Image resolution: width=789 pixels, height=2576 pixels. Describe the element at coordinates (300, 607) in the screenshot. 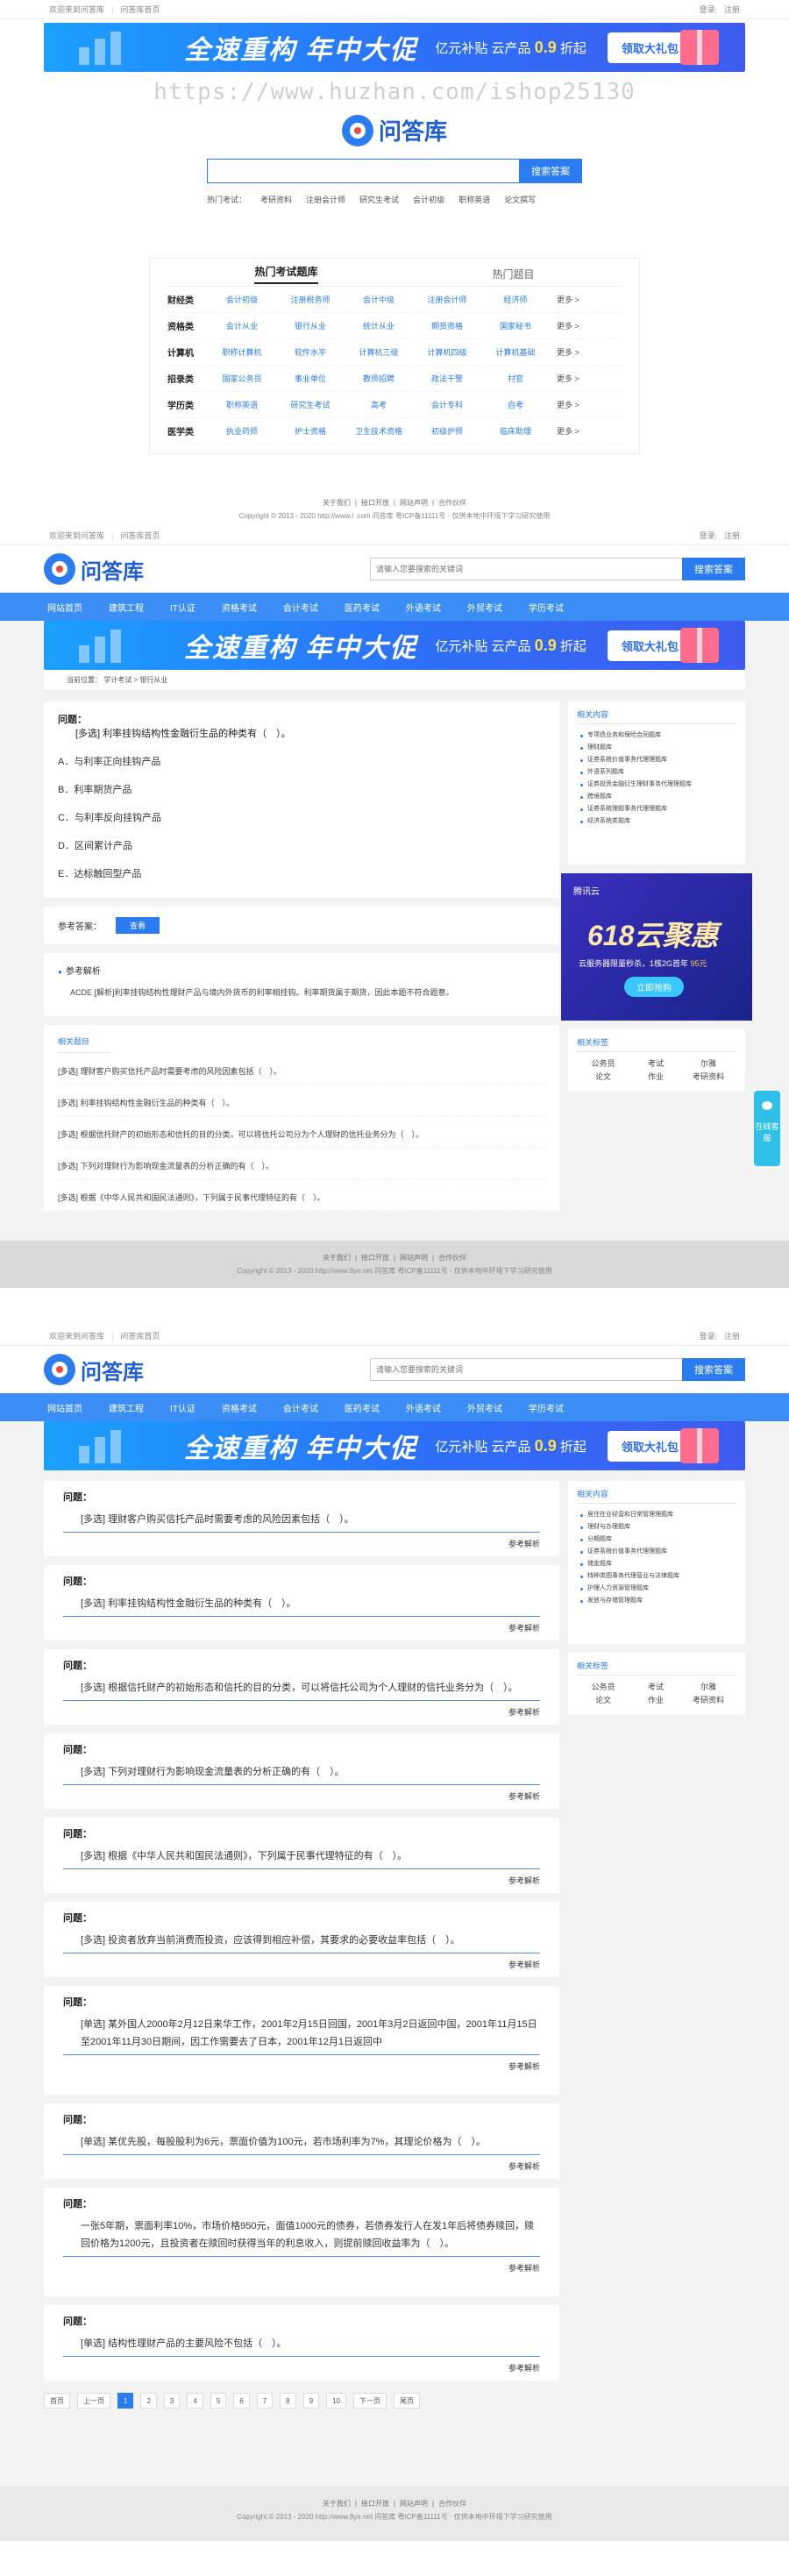

I see `nav-accounting: 会计考试` at that location.